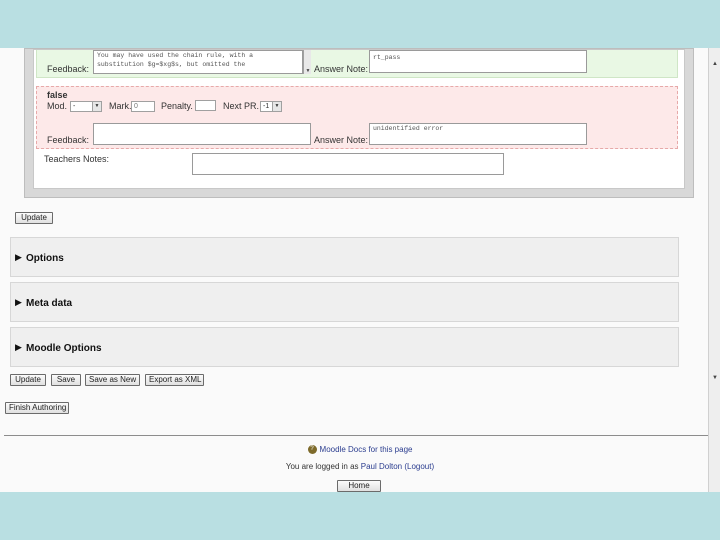  I want to click on mark-input: 0, so click(143, 106).